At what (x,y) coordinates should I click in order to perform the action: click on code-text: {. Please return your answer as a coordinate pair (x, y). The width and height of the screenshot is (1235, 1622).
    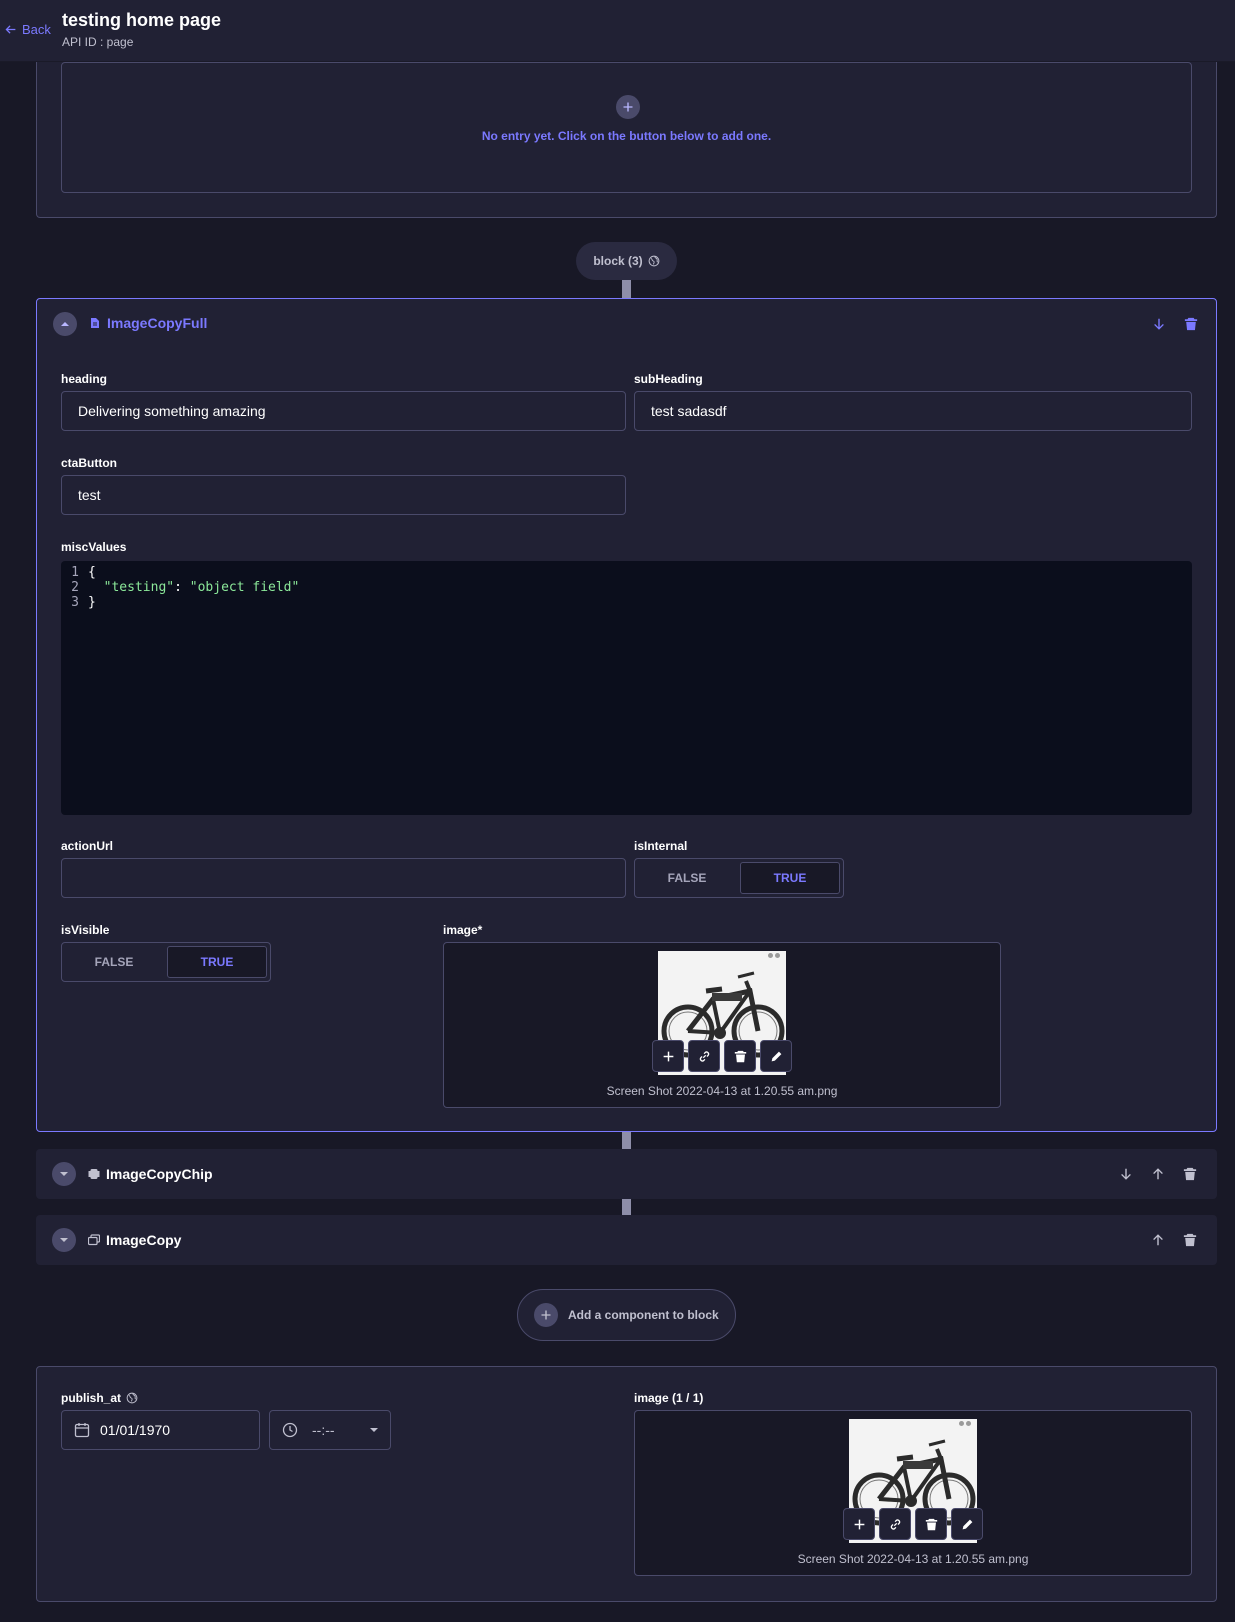
    Looking at the image, I should click on (92, 572).